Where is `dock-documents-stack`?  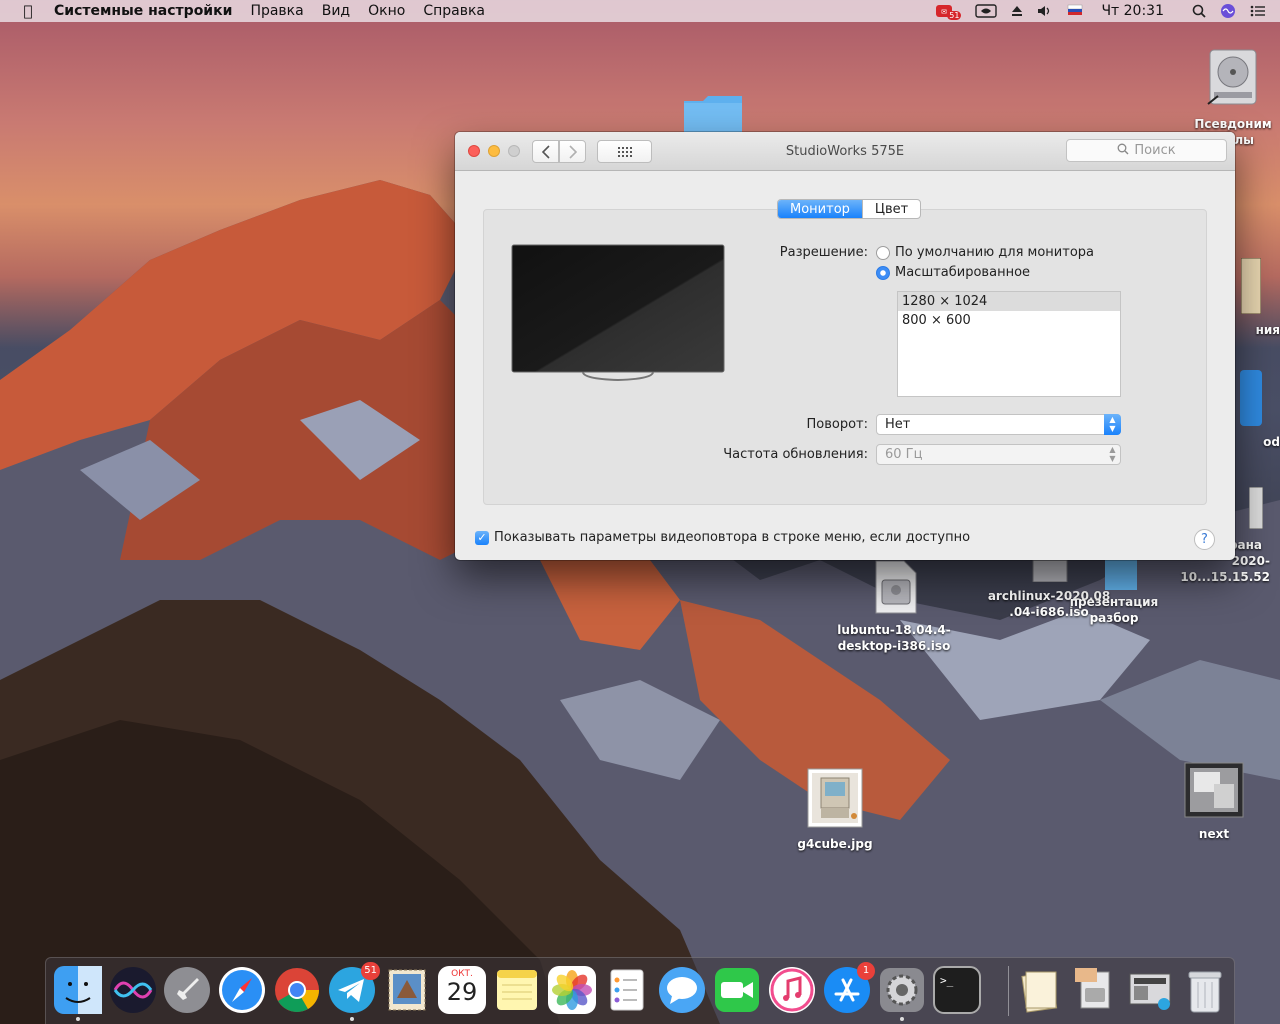 dock-documents-stack is located at coordinates (1040, 990).